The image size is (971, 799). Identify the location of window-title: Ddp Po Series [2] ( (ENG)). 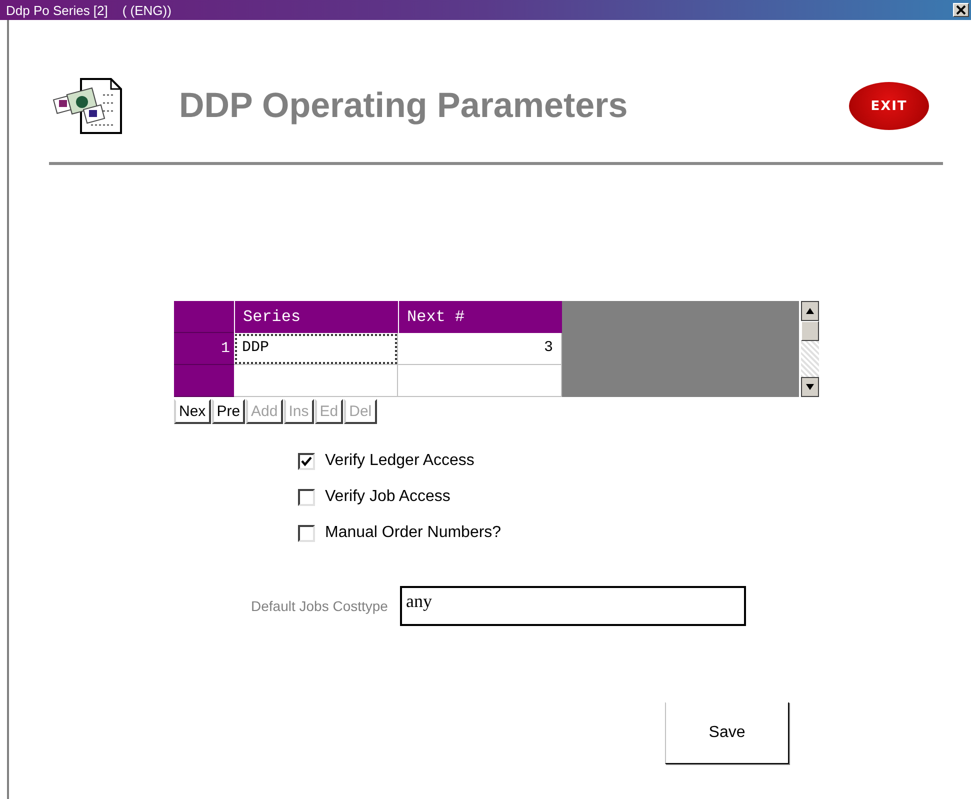
(89, 10).